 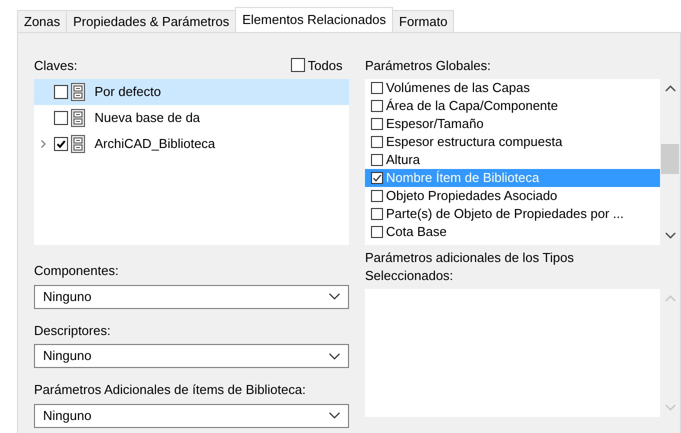 I want to click on list-item-label: Nombre Ítem de Biblioteca, so click(x=463, y=178).